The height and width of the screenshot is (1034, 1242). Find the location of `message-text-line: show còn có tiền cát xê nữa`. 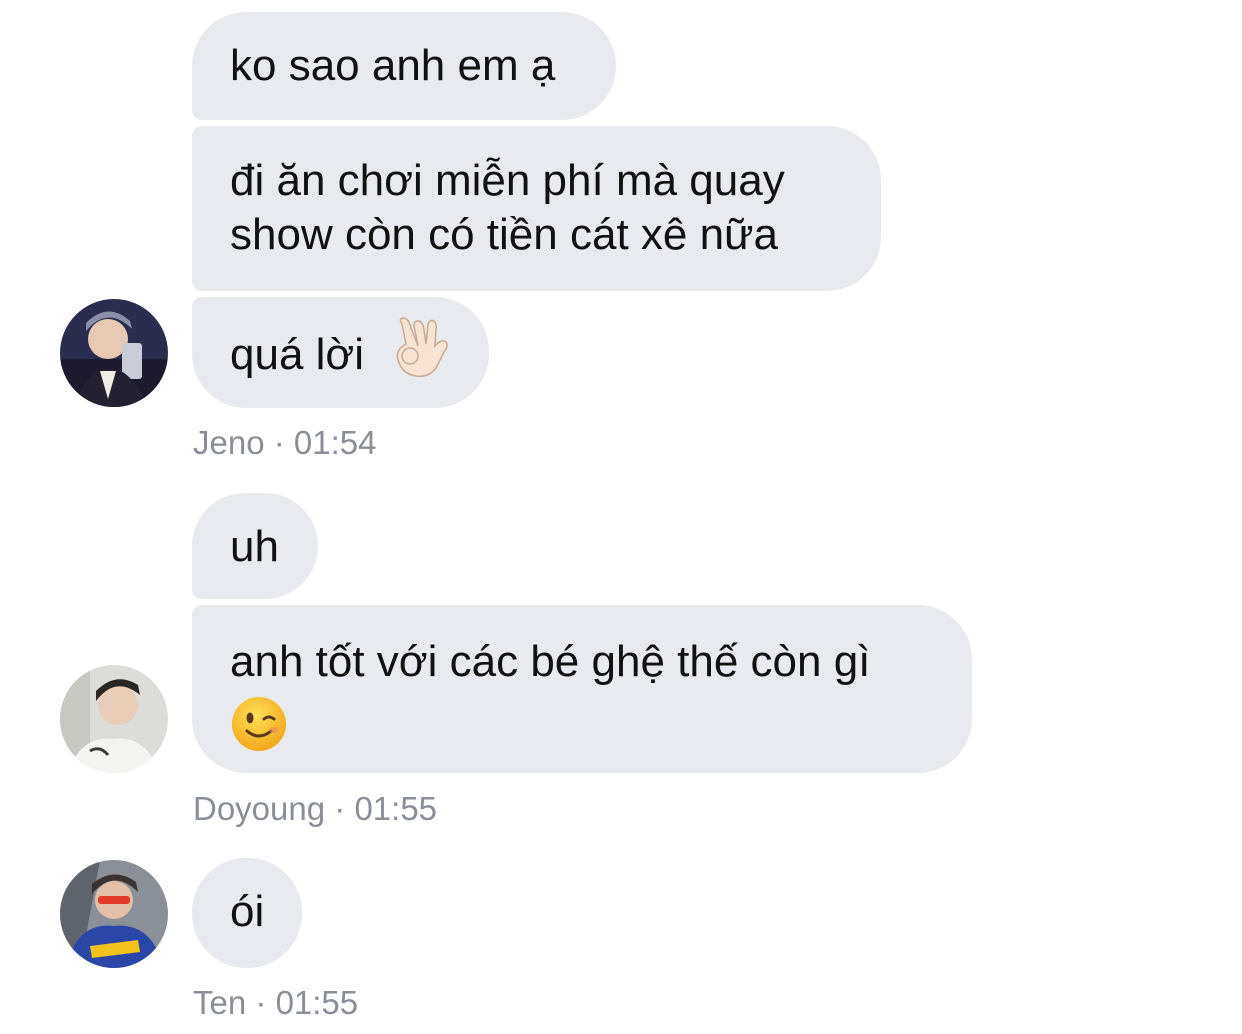

message-text-line: show còn có tiền cát xê nữa is located at coordinates (504, 234).